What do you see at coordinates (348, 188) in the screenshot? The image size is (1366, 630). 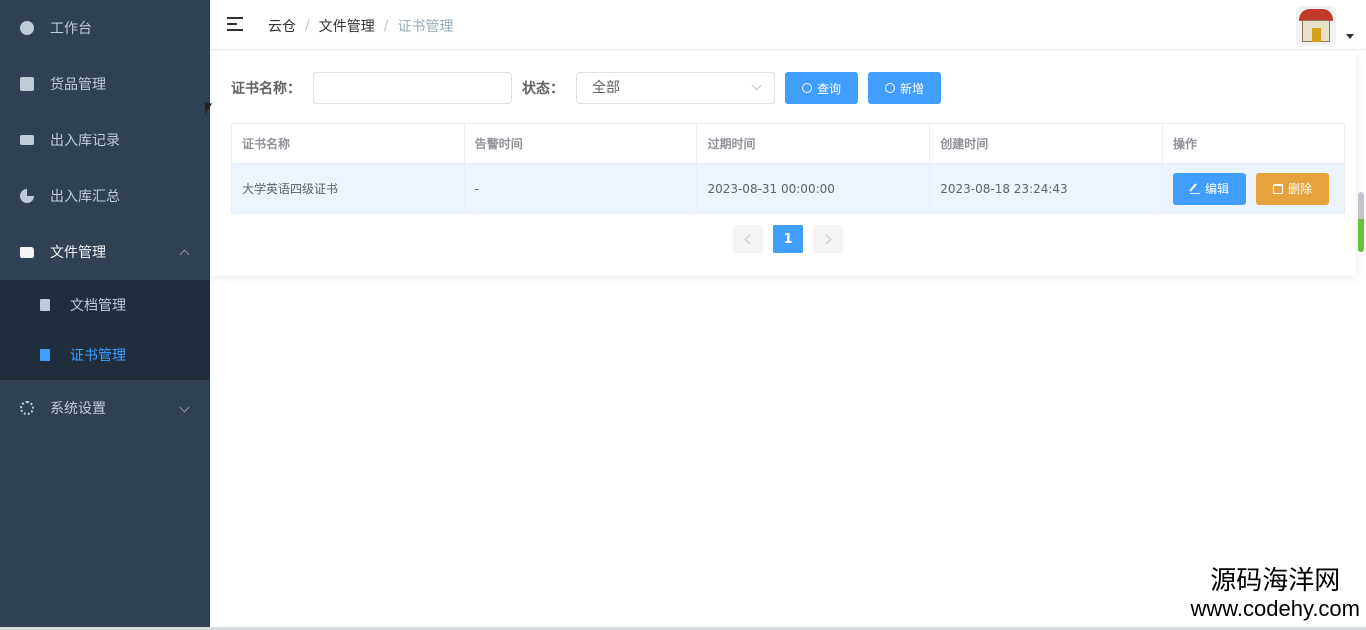 I see `cell-name: 大学英语四级证书` at bounding box center [348, 188].